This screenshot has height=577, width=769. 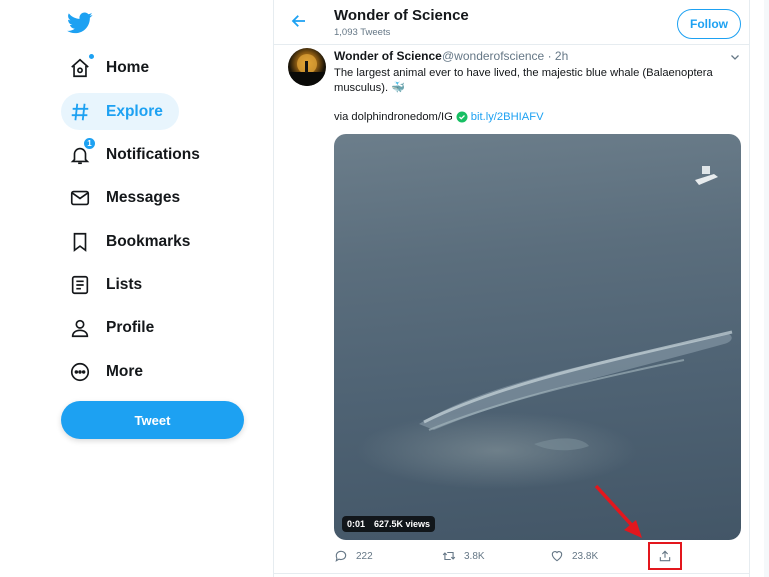 I want to click on sidebar-item-label: Messages, so click(x=143, y=197).